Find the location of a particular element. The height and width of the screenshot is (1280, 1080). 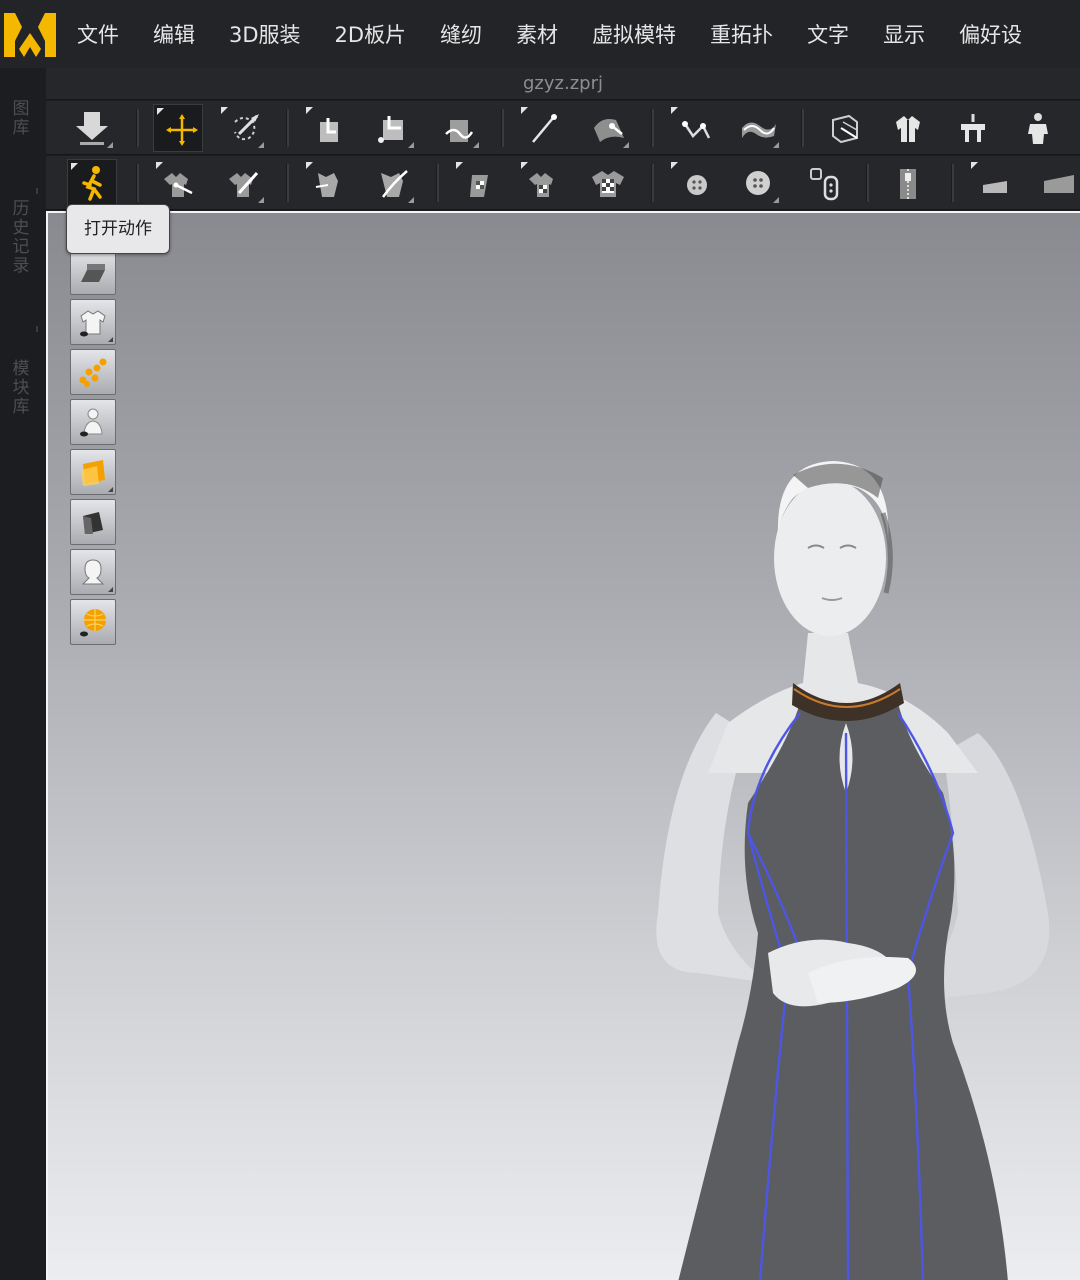

menu-item-9: 显示 is located at coordinates (904, 34).